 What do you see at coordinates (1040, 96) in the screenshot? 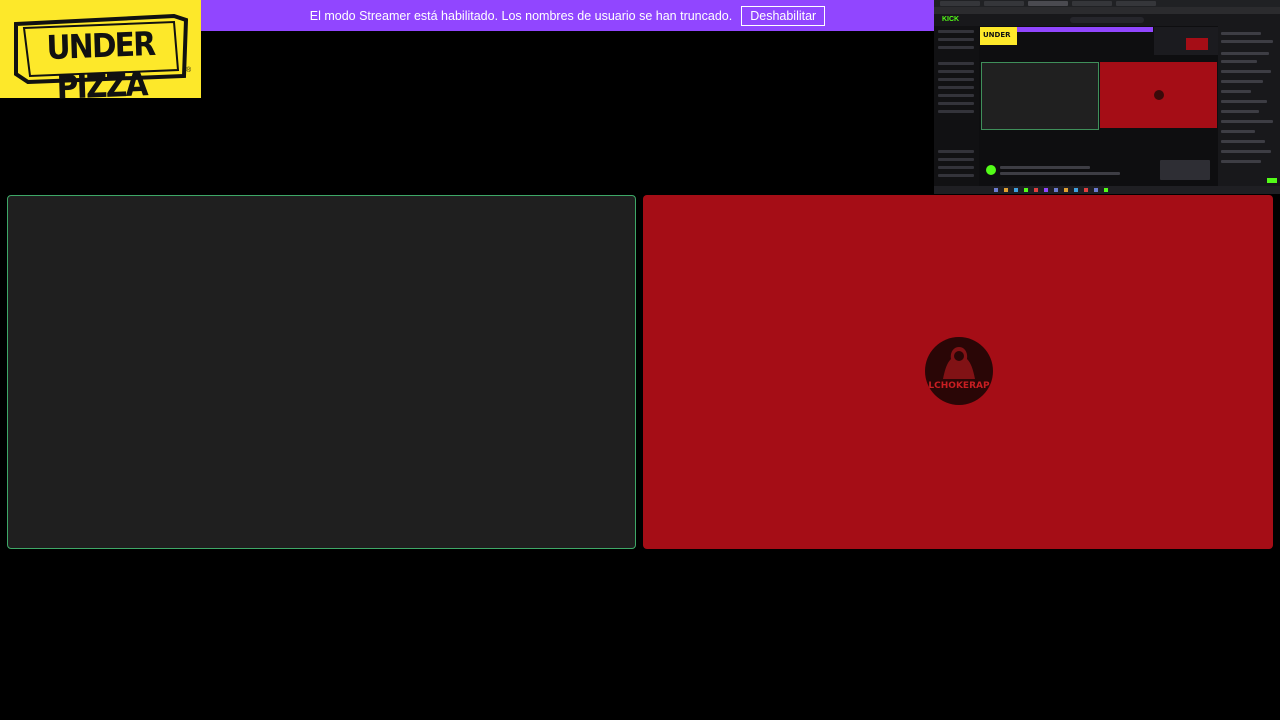
I see `preview-left-panel` at bounding box center [1040, 96].